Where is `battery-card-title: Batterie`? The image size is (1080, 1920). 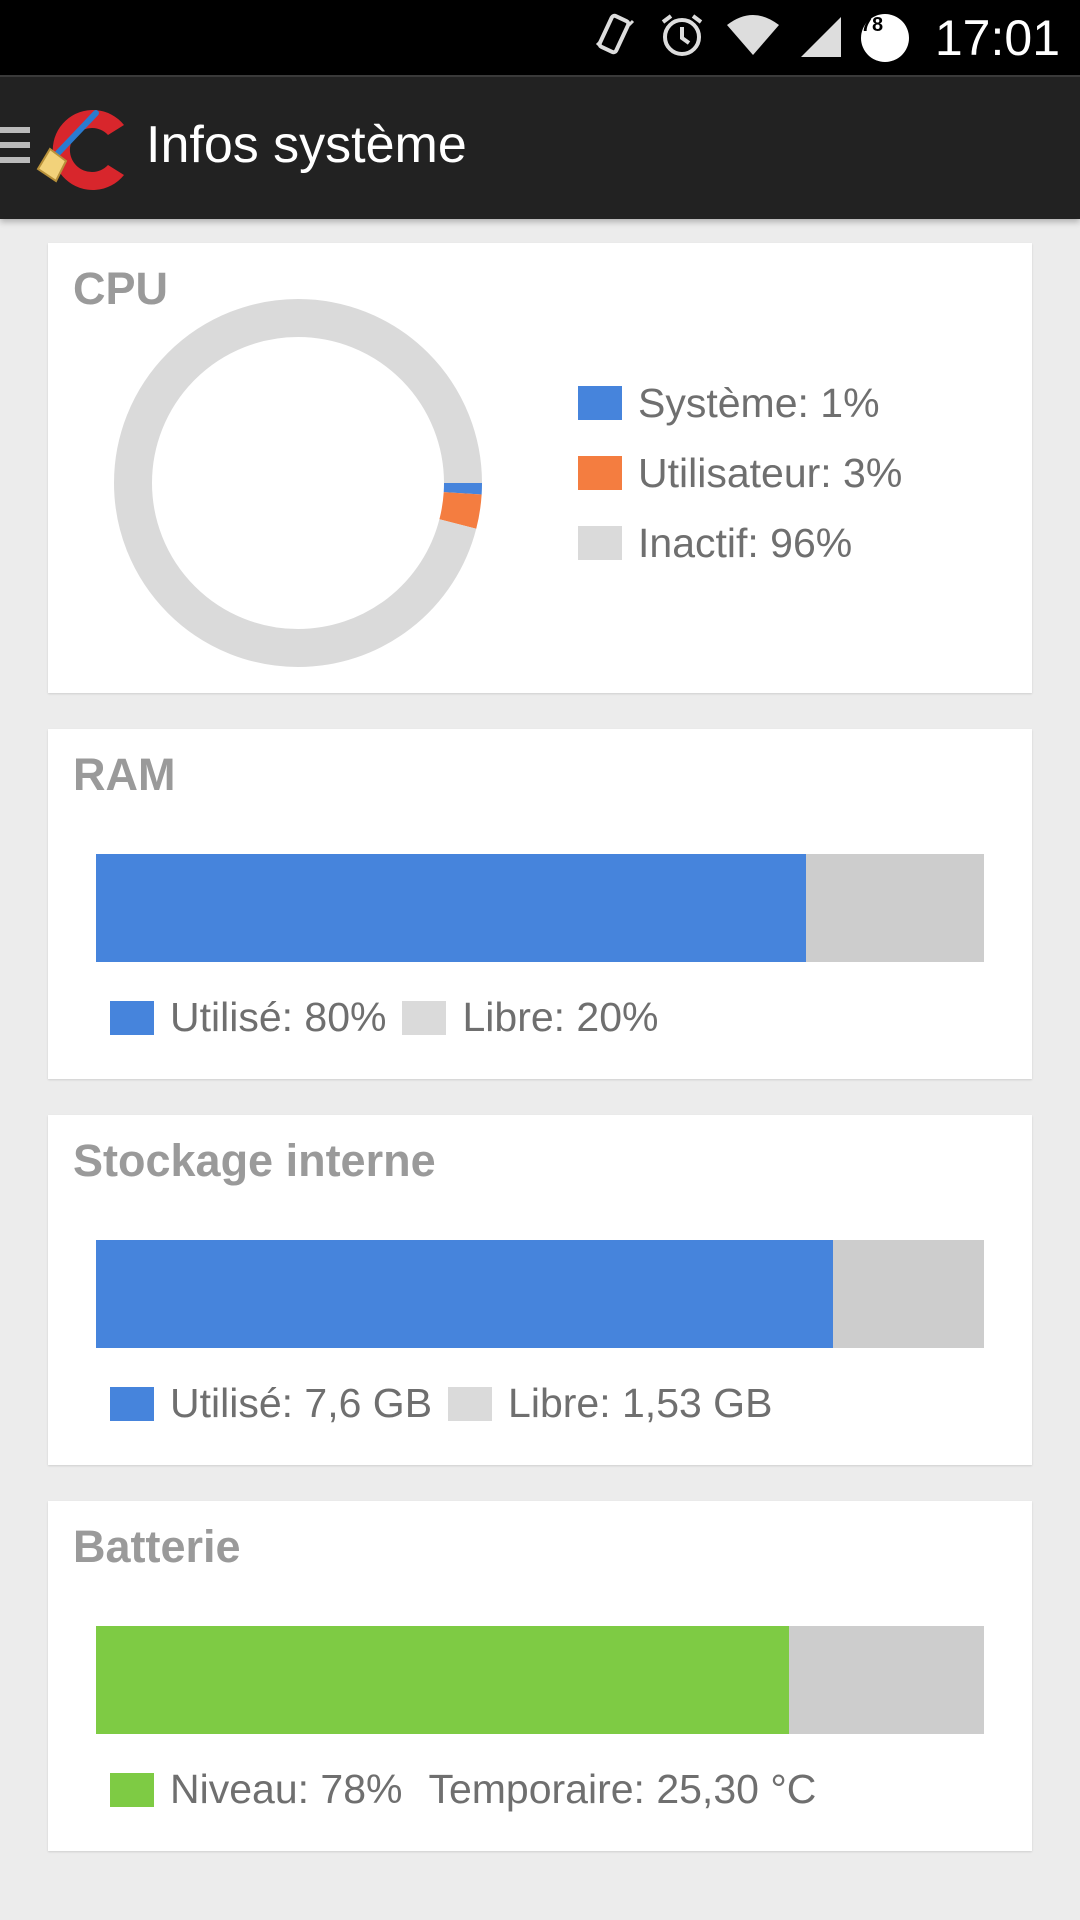 battery-card-title: Batterie is located at coordinates (157, 1546).